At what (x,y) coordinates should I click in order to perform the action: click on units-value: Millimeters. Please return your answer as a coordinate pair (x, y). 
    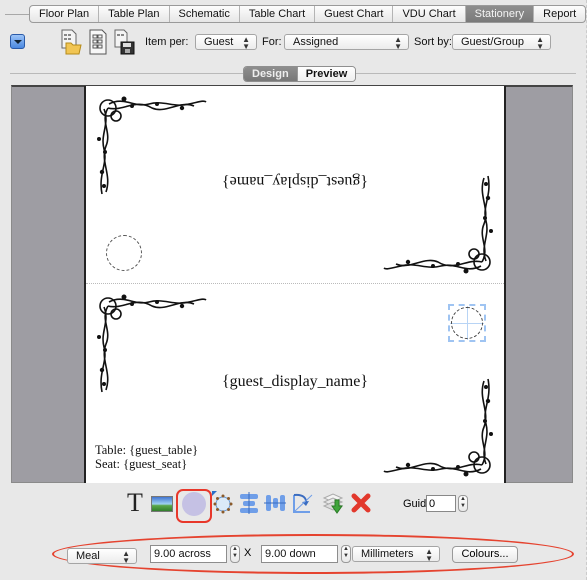
    Looking at the image, I should click on (387, 554).